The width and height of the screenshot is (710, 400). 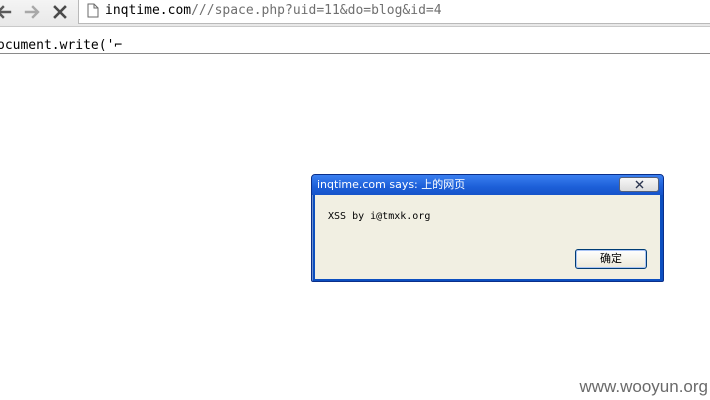 I want to click on url-host: inqtime.com, so click(x=148, y=10).